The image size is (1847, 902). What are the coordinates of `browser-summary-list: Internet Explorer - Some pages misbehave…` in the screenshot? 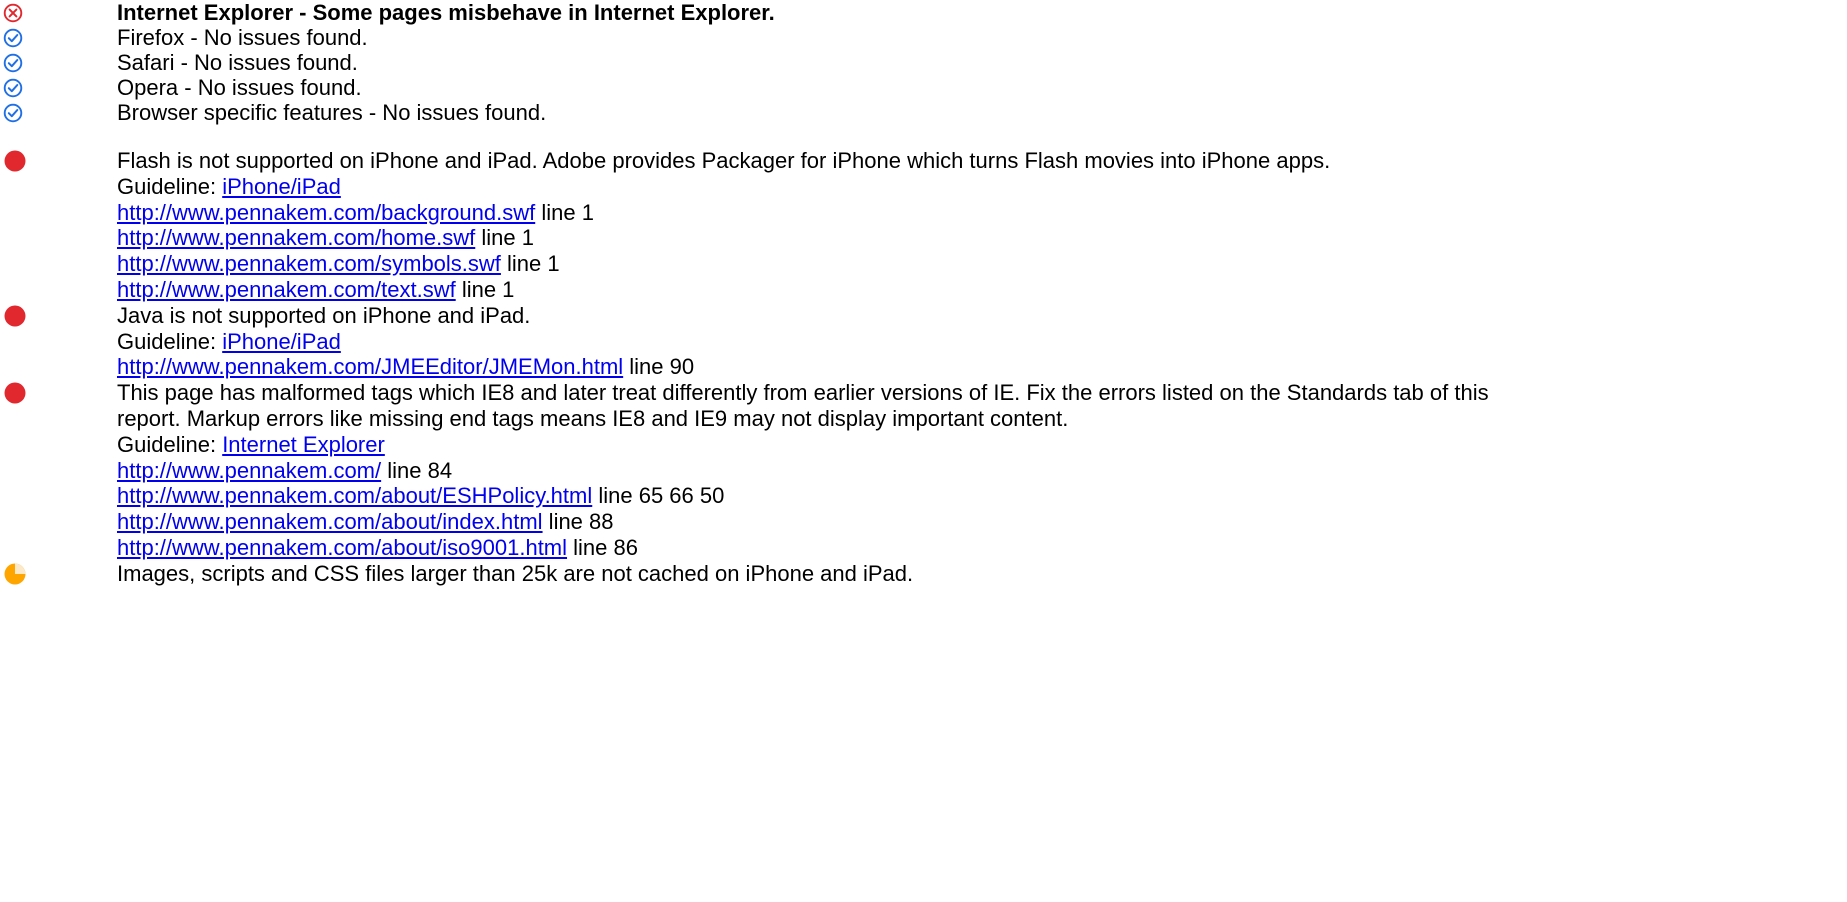 It's located at (923, 62).